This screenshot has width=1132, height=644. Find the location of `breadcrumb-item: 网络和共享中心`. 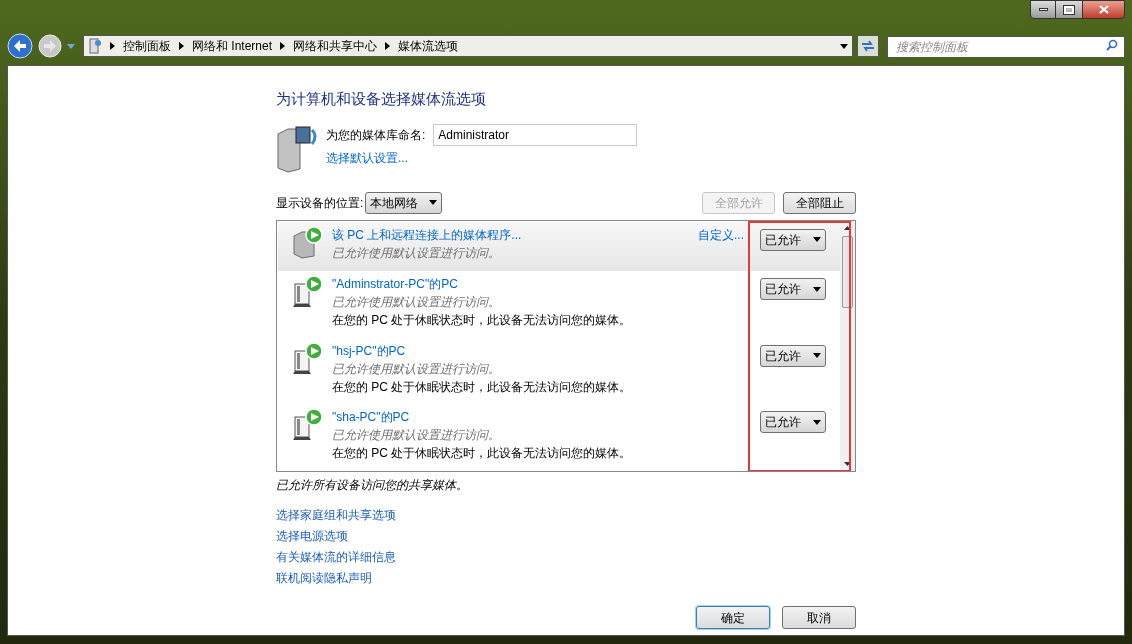

breadcrumb-item: 网络和共享中心 is located at coordinates (335, 46).